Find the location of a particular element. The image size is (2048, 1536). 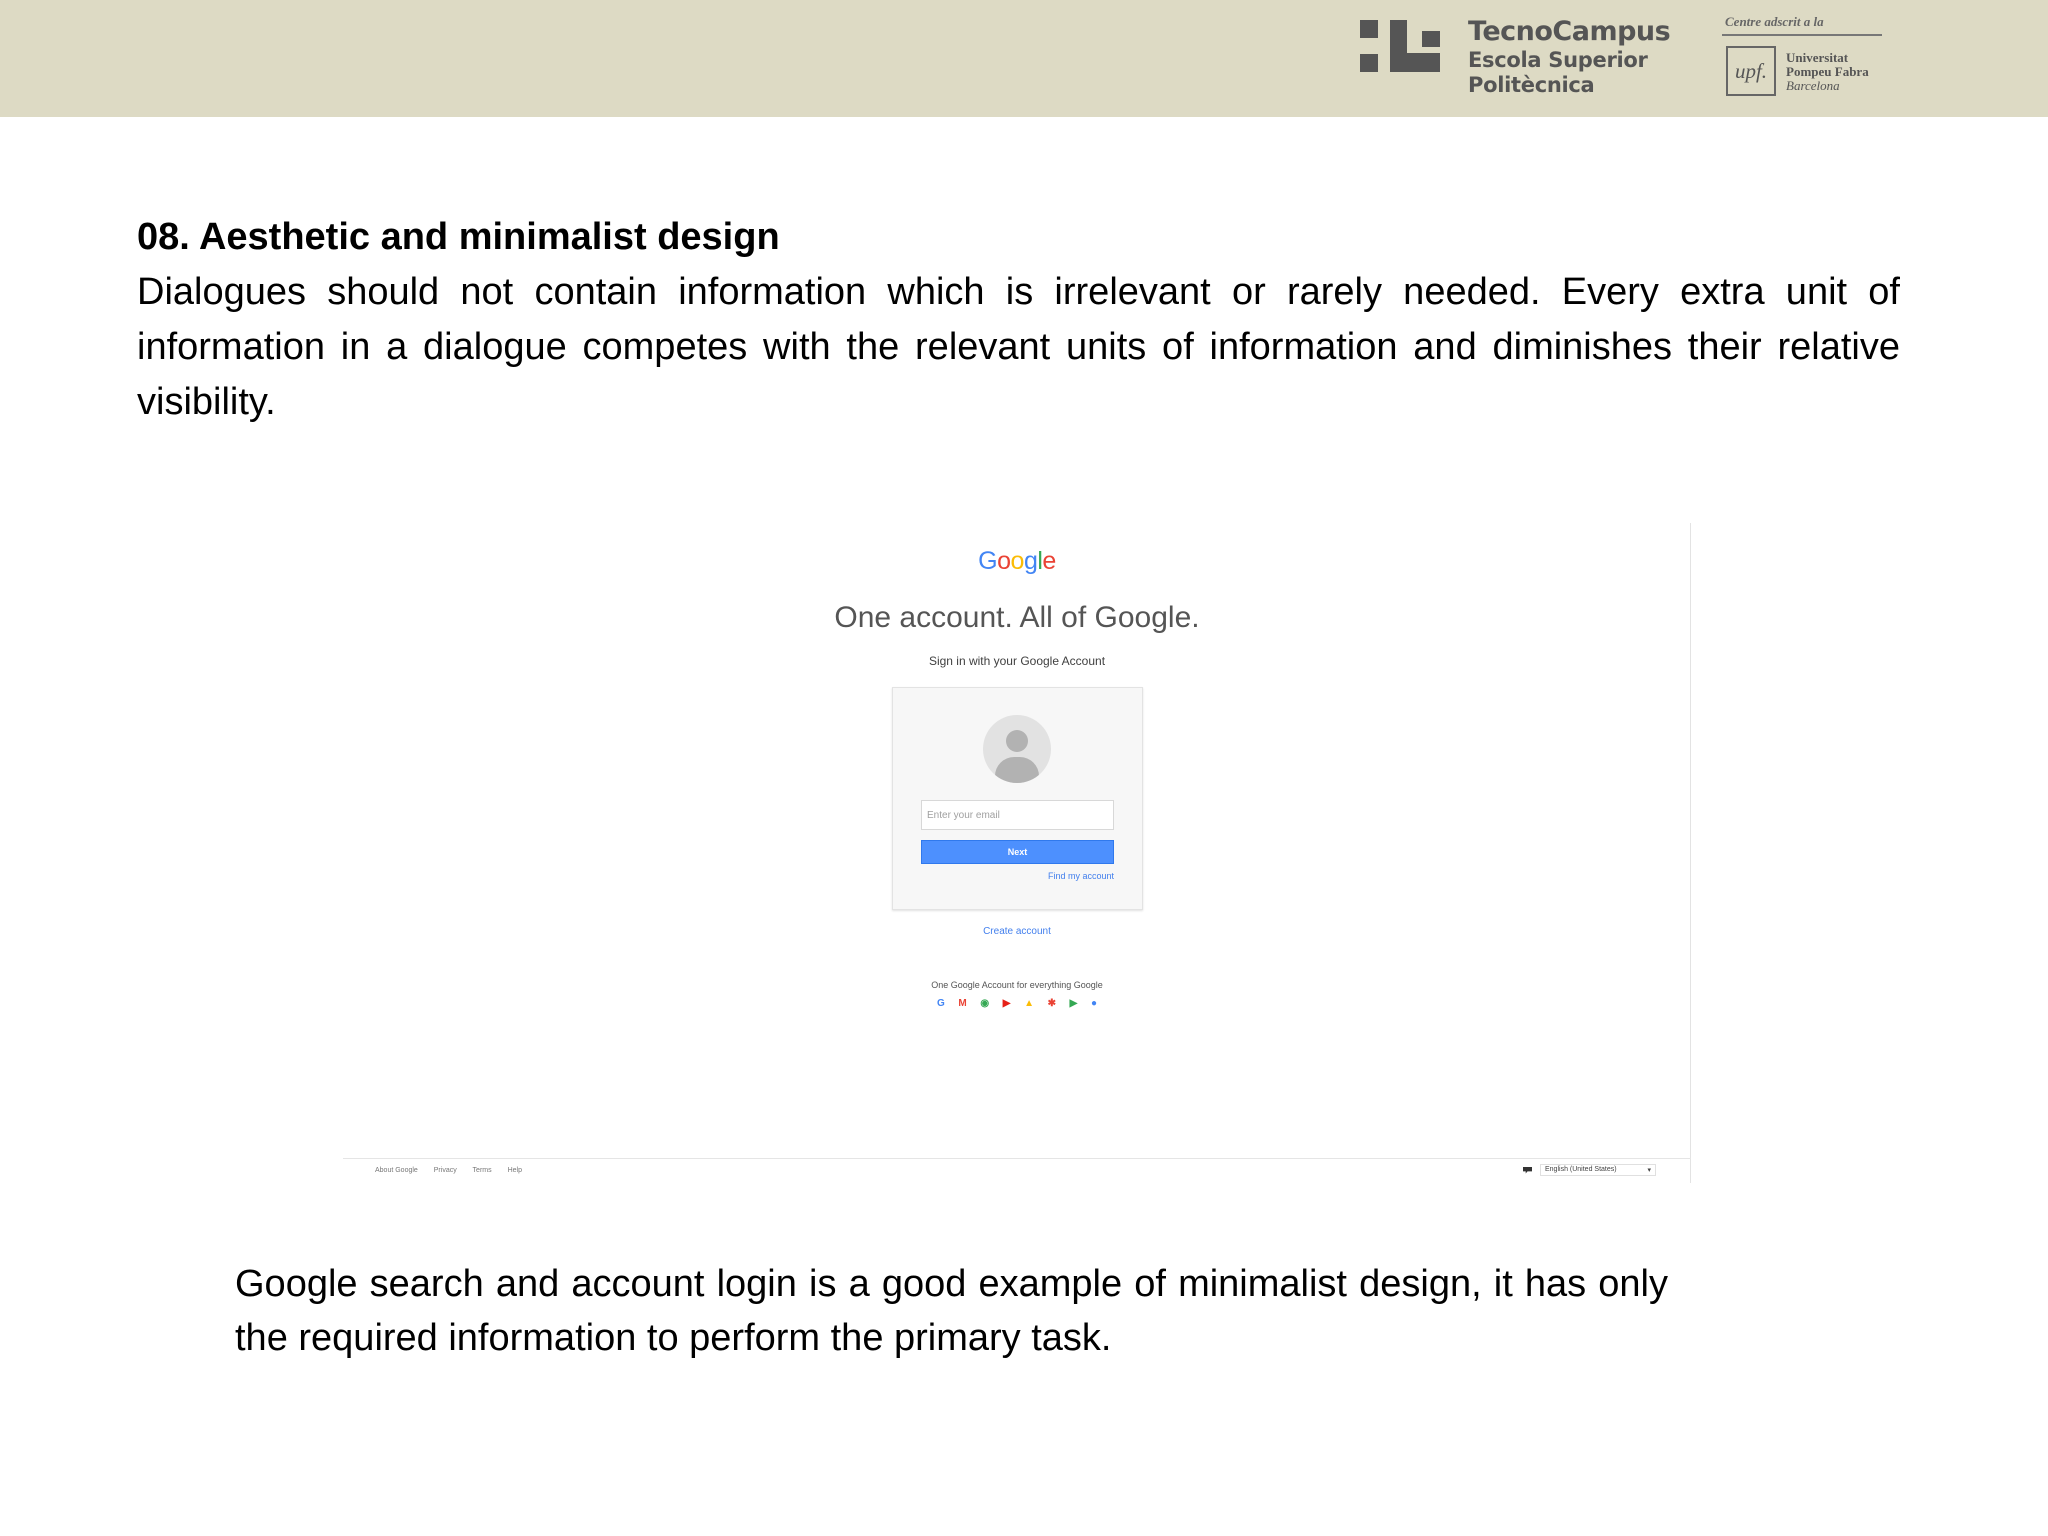

google-logo-letter: e is located at coordinates (1049, 561).